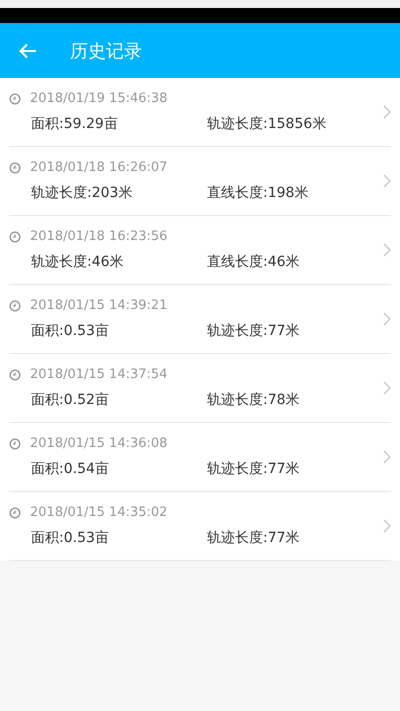  Describe the element at coordinates (253, 400) in the screenshot. I see `record-value: 轨迹长度:78米` at that location.